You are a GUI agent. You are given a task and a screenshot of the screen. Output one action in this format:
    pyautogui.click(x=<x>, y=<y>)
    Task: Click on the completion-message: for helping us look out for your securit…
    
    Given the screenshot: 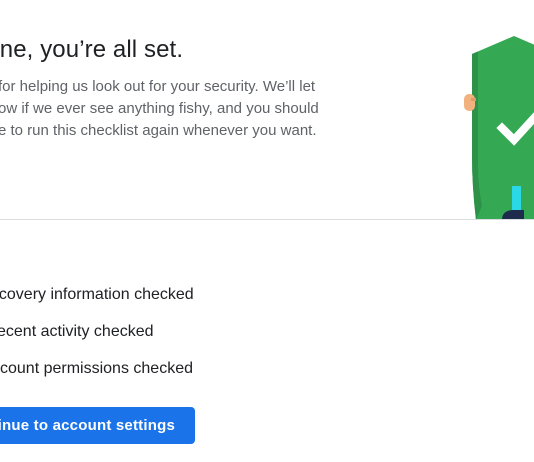 What is the action you would take?
    pyautogui.click(x=199, y=109)
    